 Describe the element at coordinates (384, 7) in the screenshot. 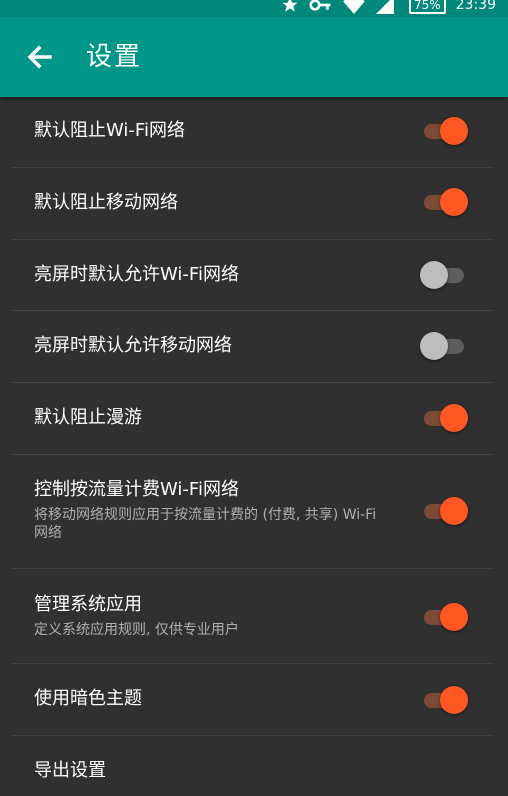

I see `signal-icon` at that location.